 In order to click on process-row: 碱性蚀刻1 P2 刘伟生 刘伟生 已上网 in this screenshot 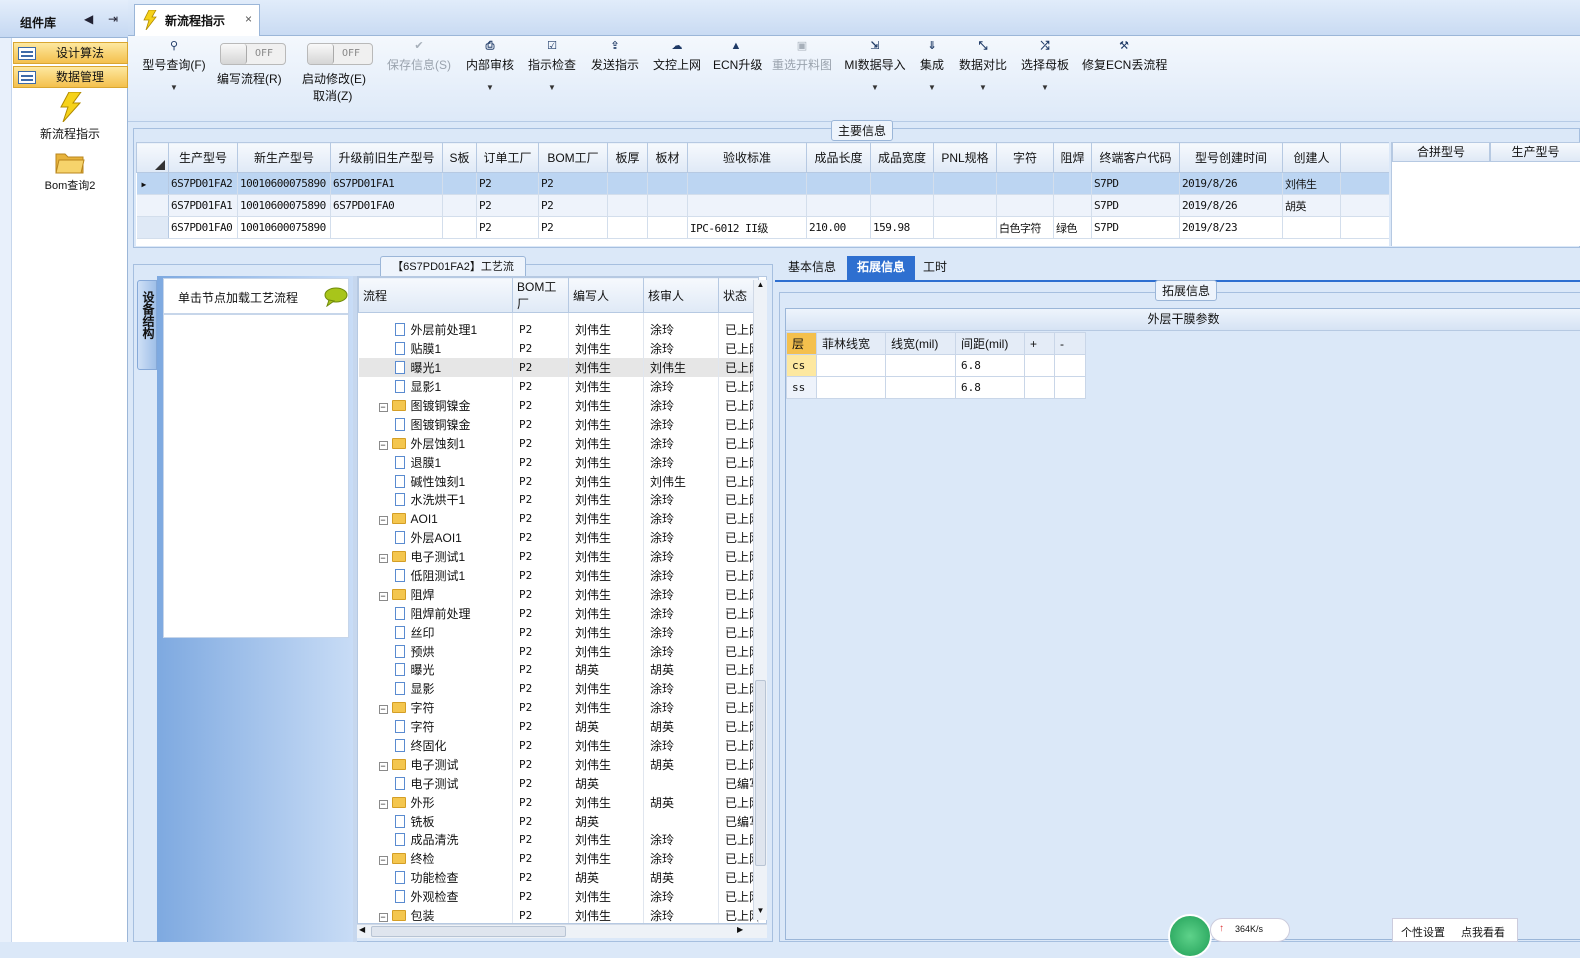, I will do `click(558, 481)`.